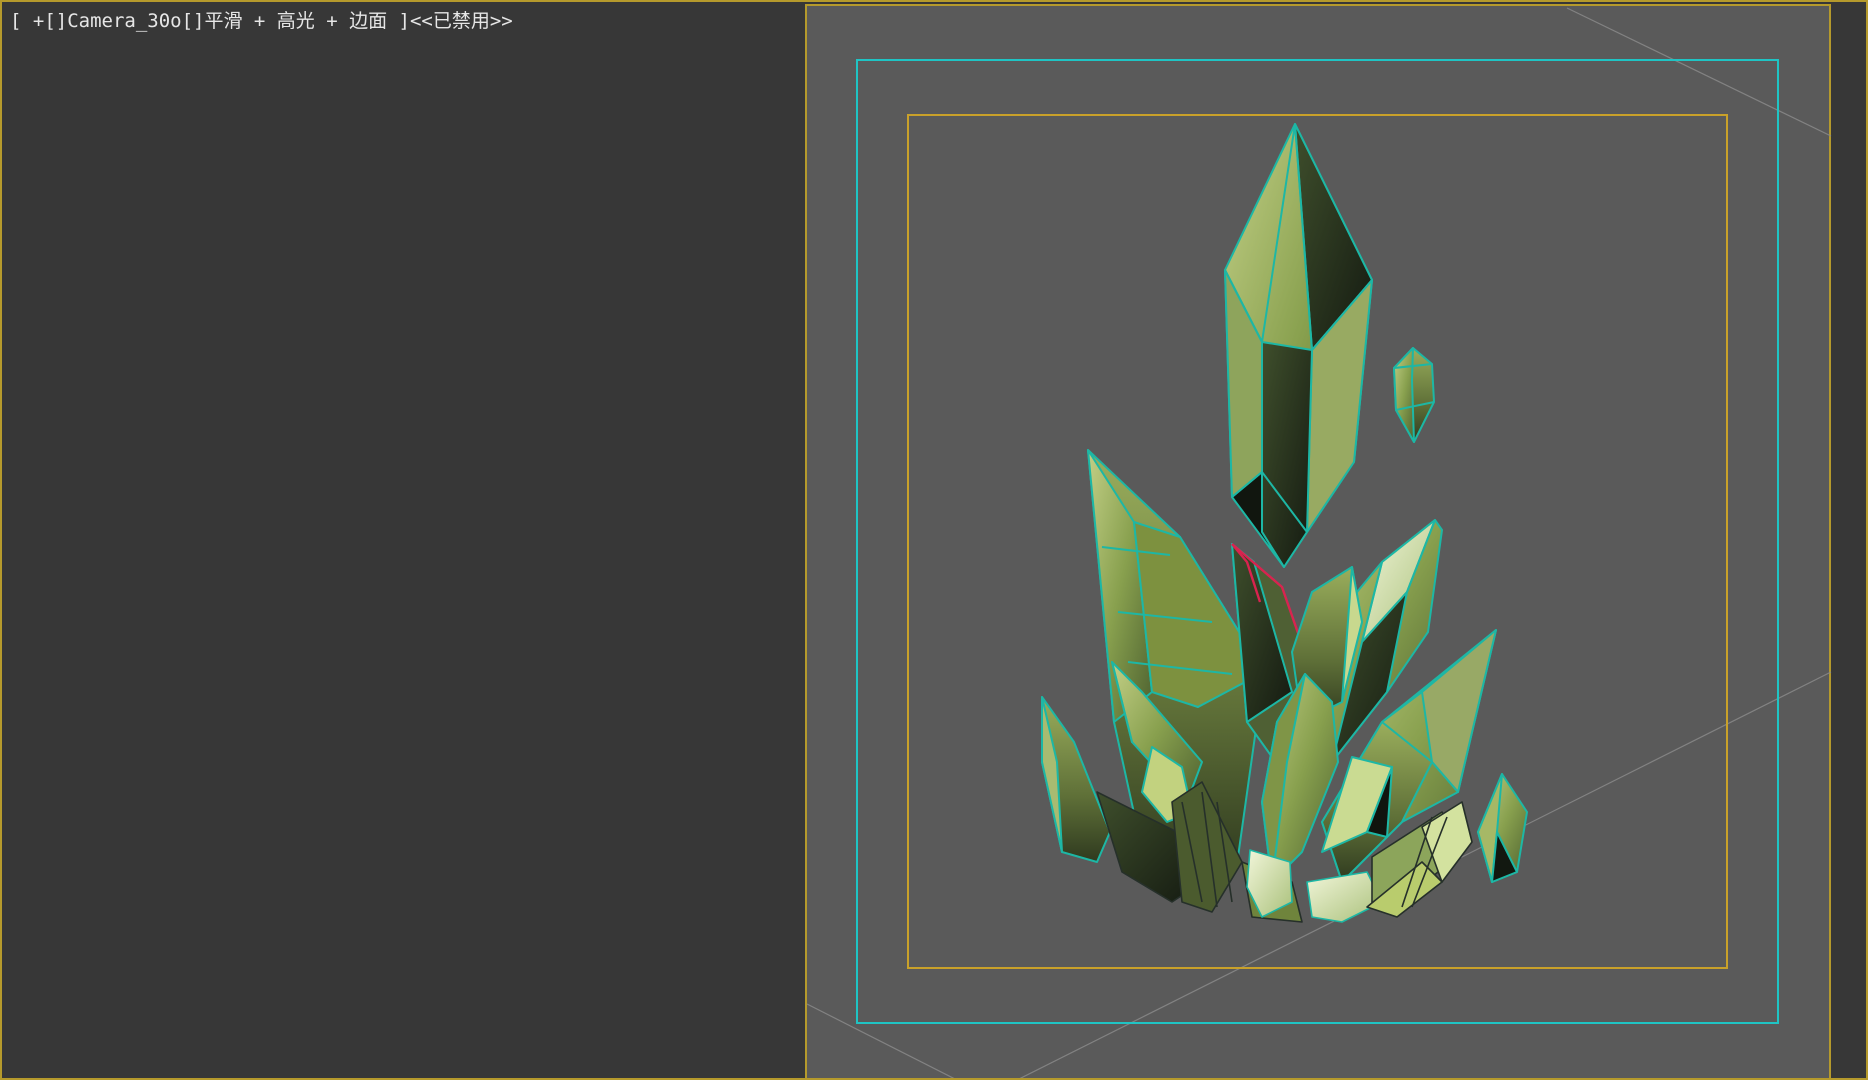 This screenshot has height=1080, width=1868. What do you see at coordinates (1414, 395) in the screenshot?
I see `crystal-small-floating` at bounding box center [1414, 395].